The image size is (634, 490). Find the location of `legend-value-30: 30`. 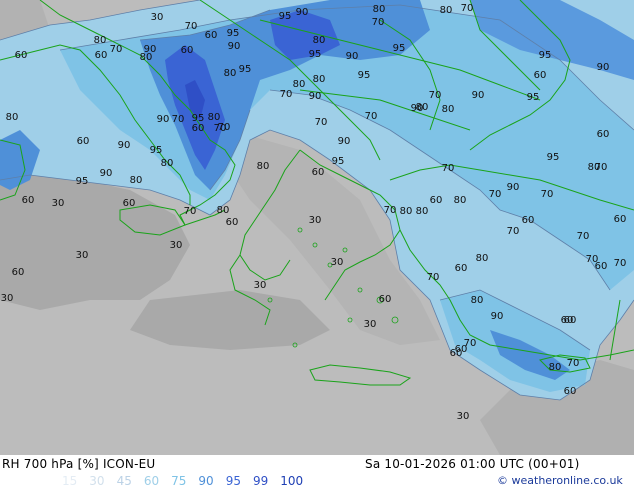

legend-value-30: 30 is located at coordinates (97, 481).